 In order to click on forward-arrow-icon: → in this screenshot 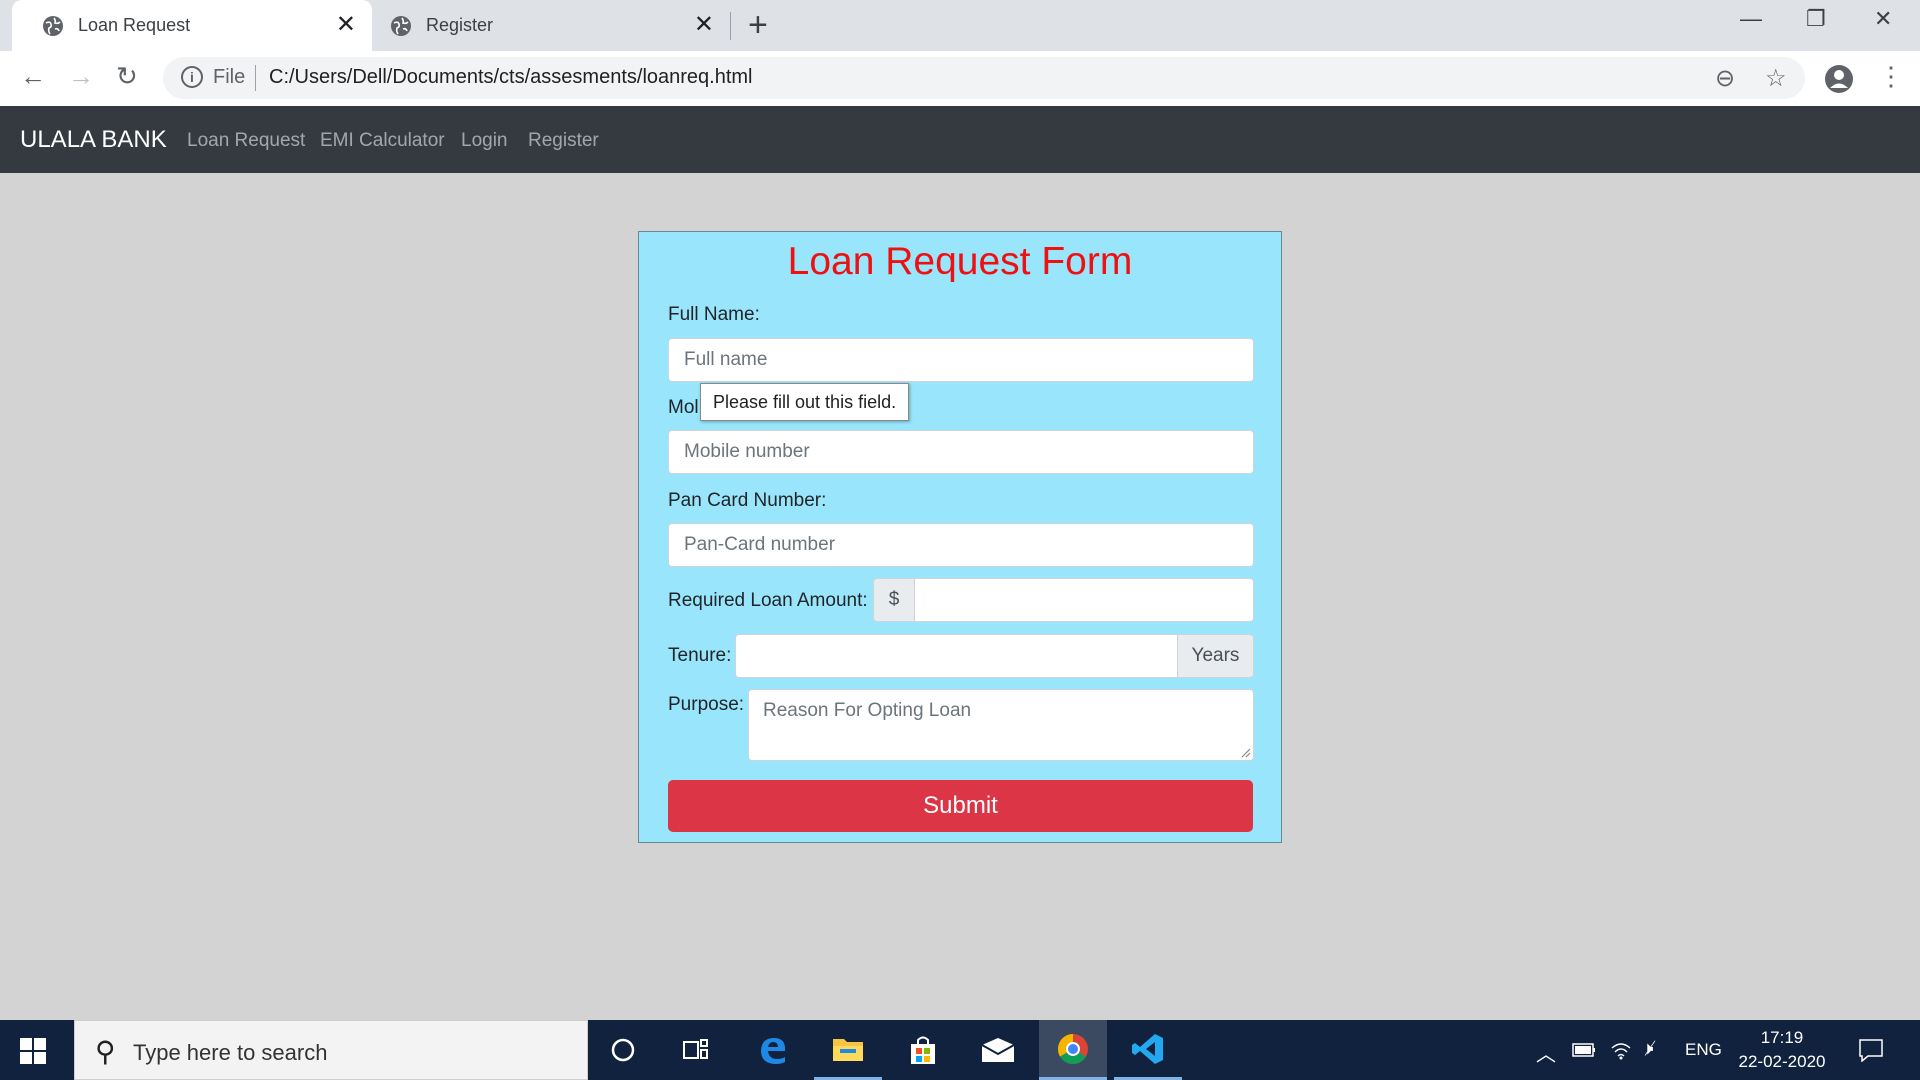, I will do `click(81, 76)`.